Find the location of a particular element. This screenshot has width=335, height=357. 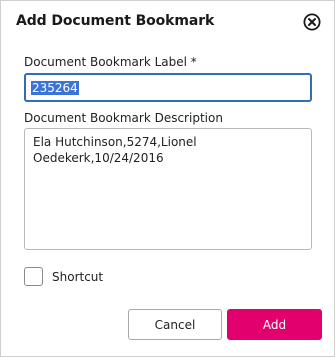

bookmark-label-input: 235264 is located at coordinates (168, 87).